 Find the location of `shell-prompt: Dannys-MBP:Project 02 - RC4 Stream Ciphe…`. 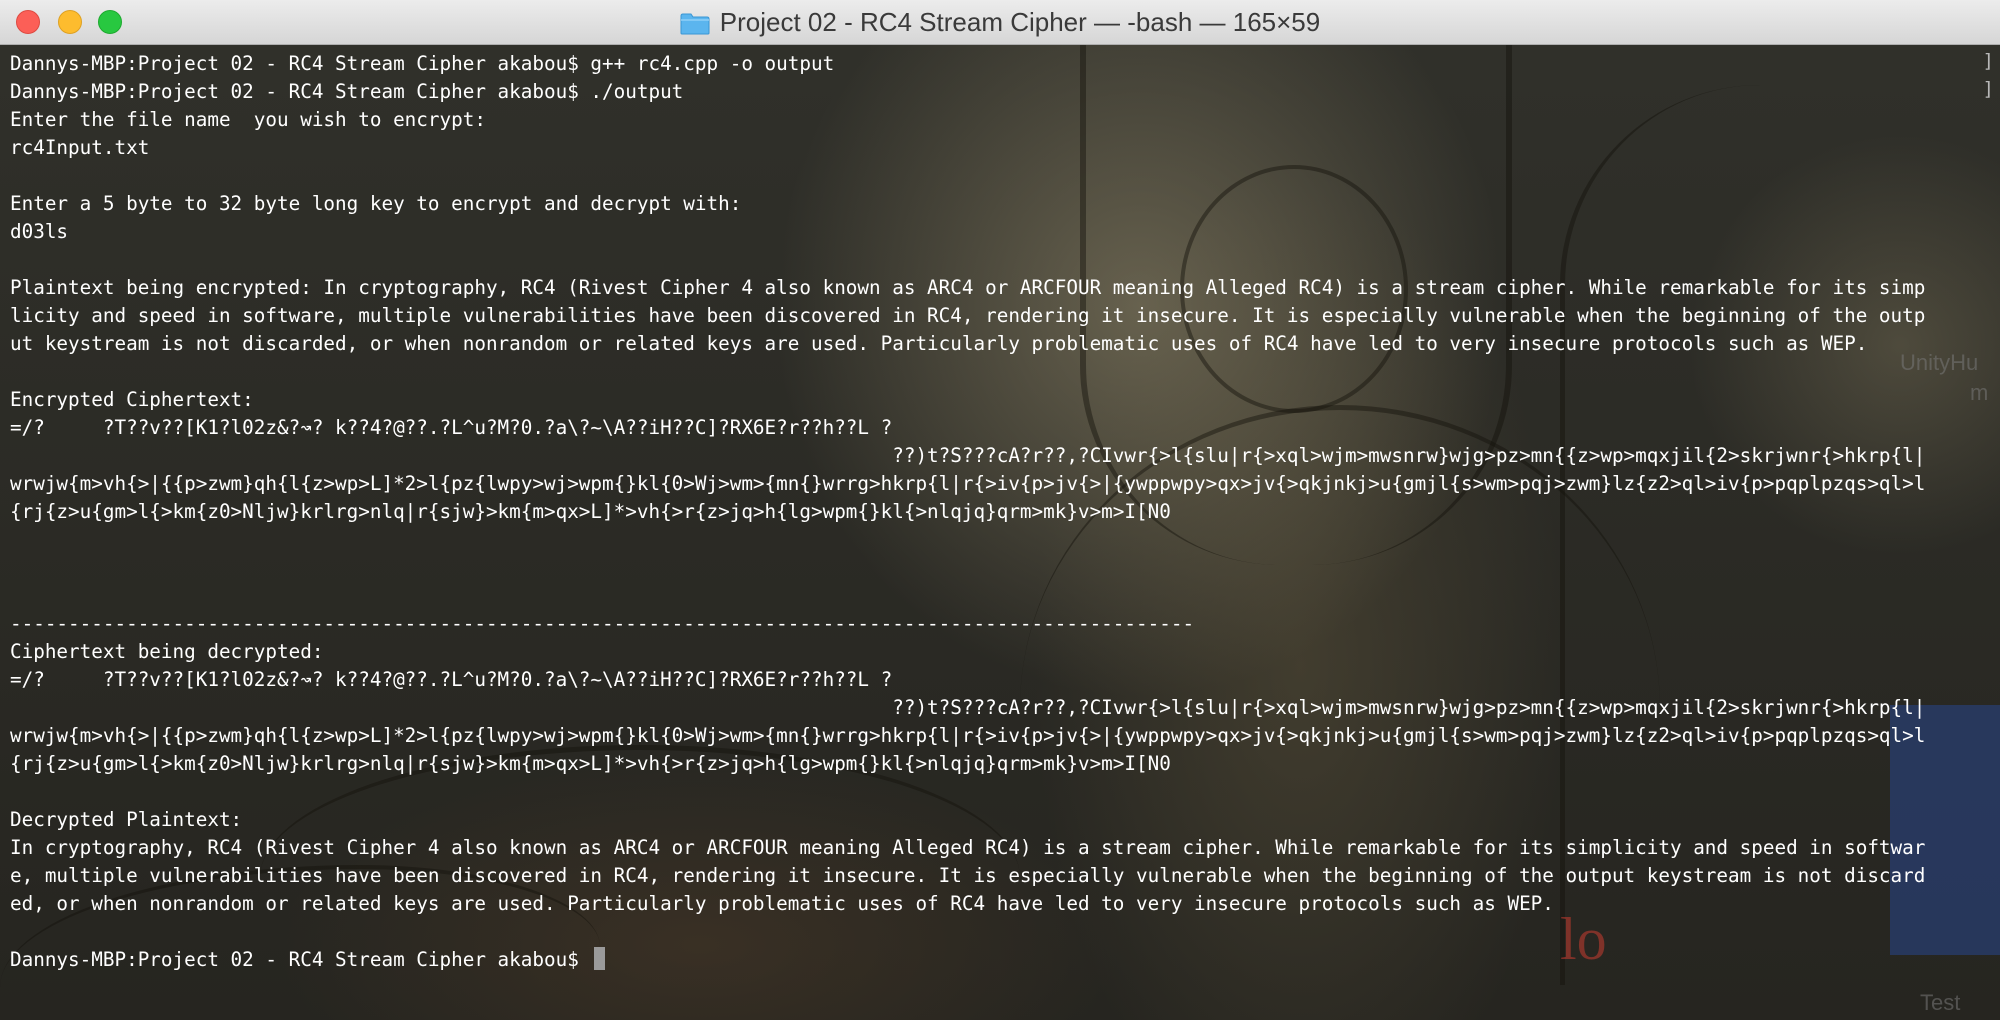

shell-prompt: Dannys-MBP:Project 02 - RC4 Stream Ciphe… is located at coordinates (300, 959).